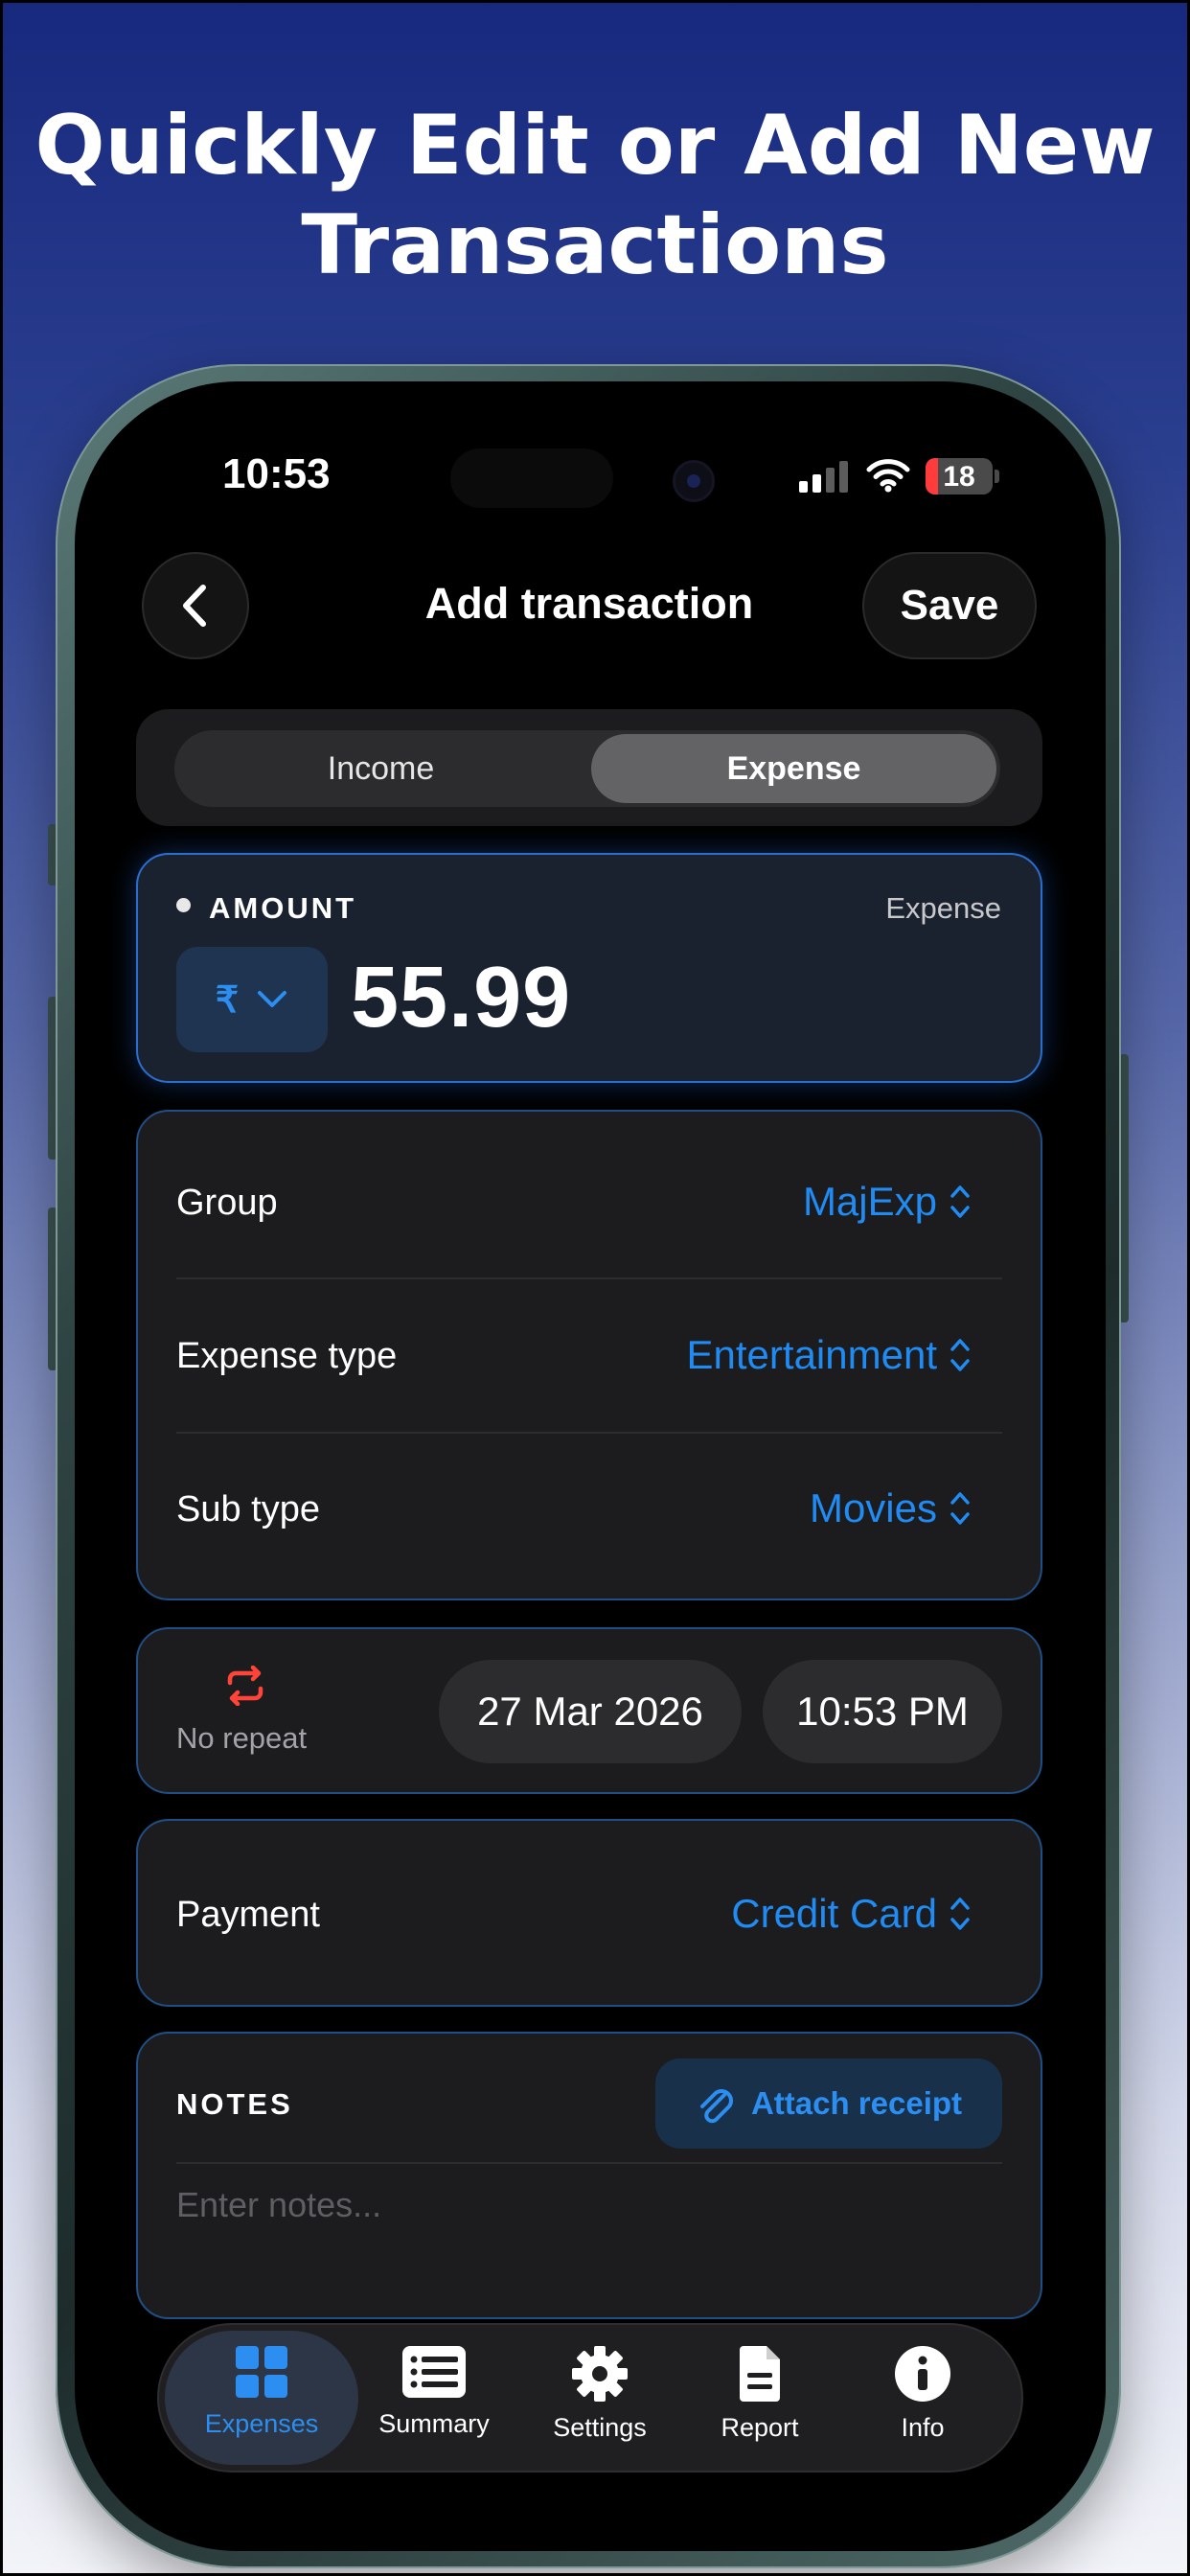 This screenshot has height=2576, width=1190. Describe the element at coordinates (183, 905) in the screenshot. I see `amount-dot-icon` at that location.